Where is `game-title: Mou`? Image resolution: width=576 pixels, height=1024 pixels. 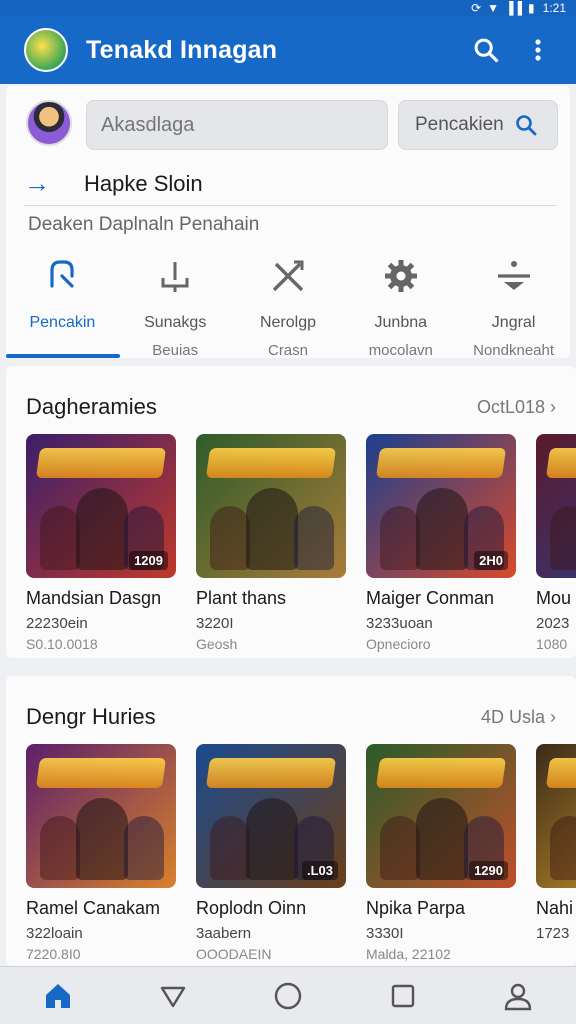
game-title: Mou is located at coordinates (554, 598).